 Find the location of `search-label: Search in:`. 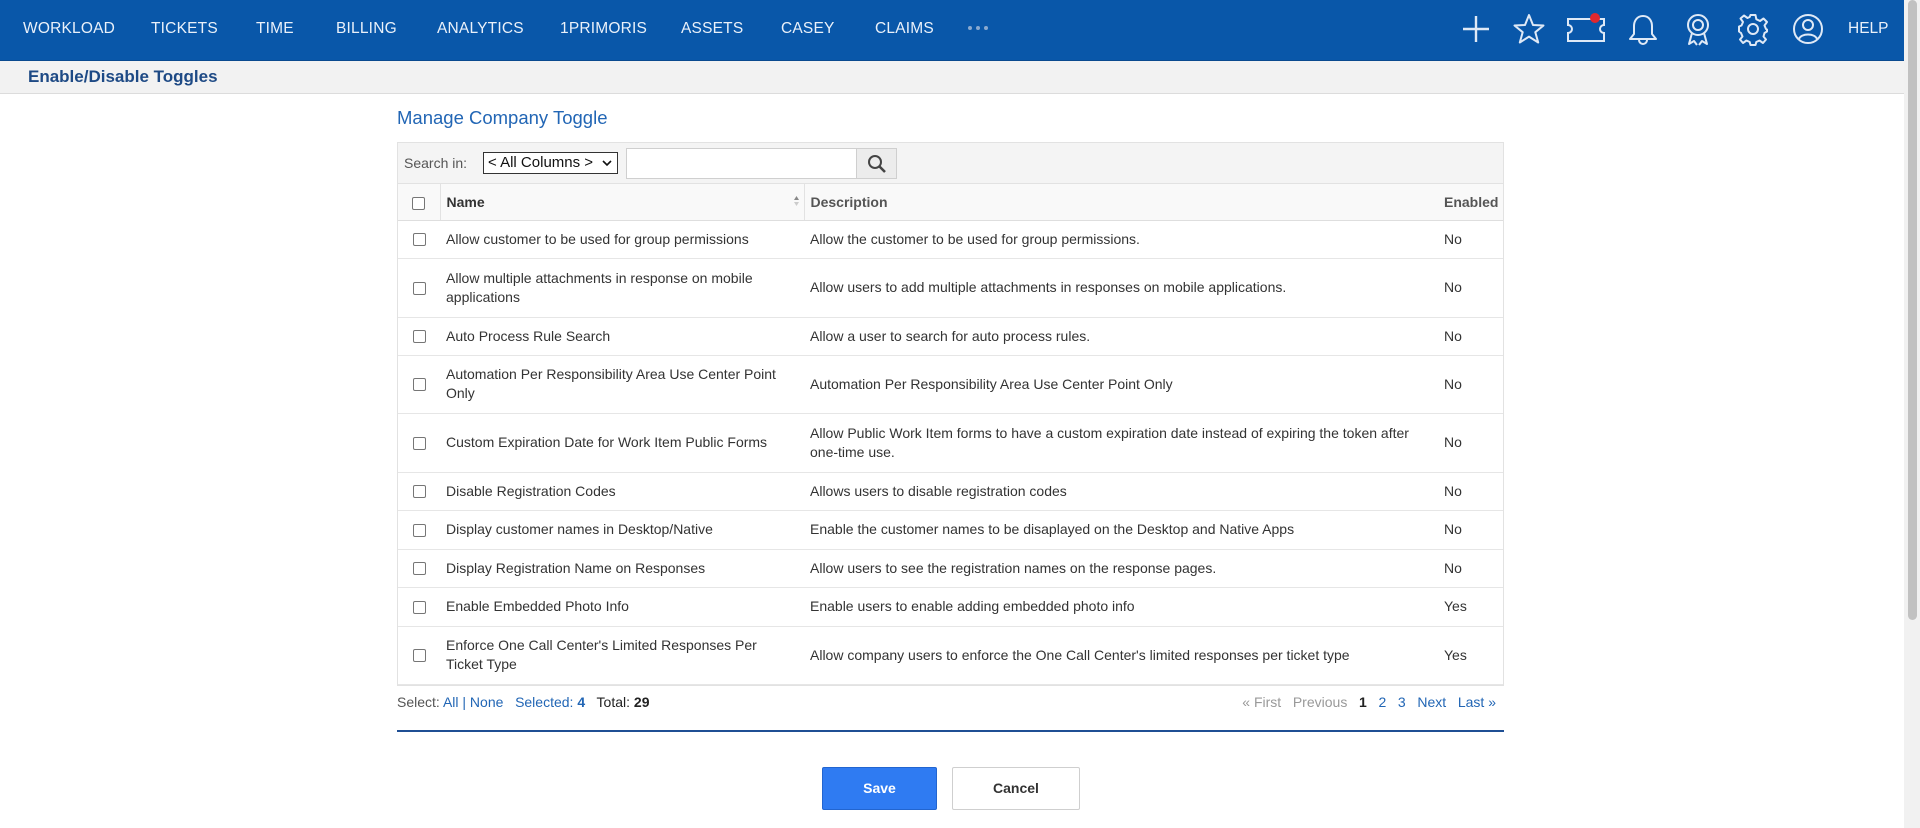

search-label: Search in: is located at coordinates (436, 163).